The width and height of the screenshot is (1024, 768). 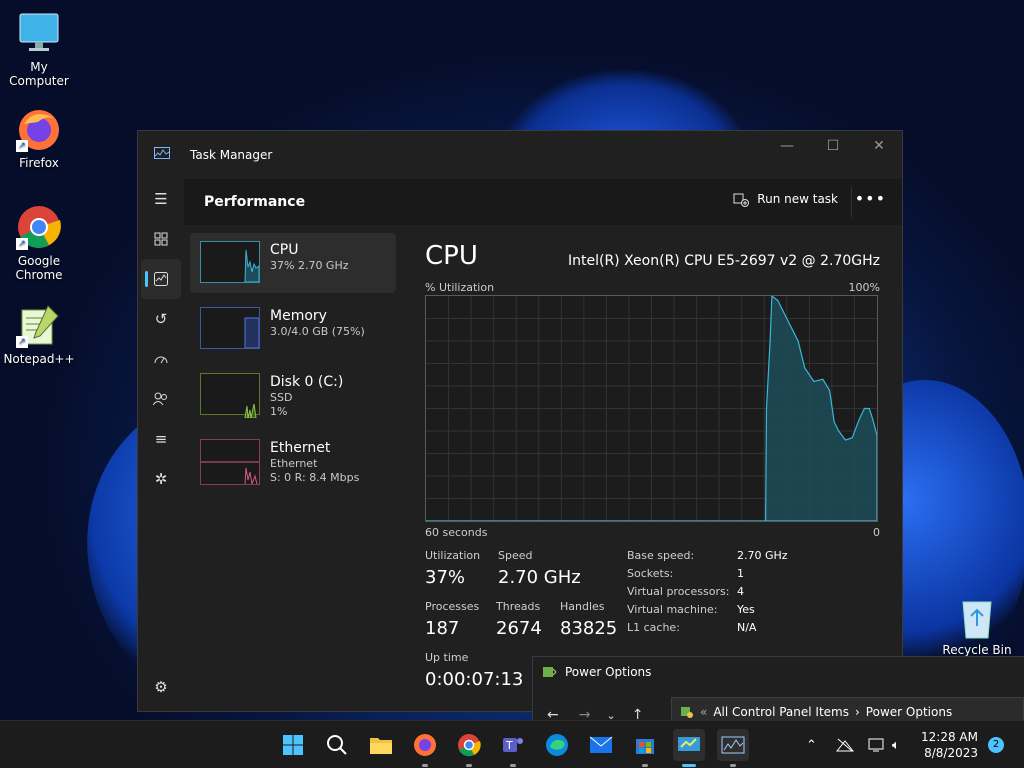 What do you see at coordinates (539, 577) in the screenshot?
I see `speed-value: 2.70 GHz` at bounding box center [539, 577].